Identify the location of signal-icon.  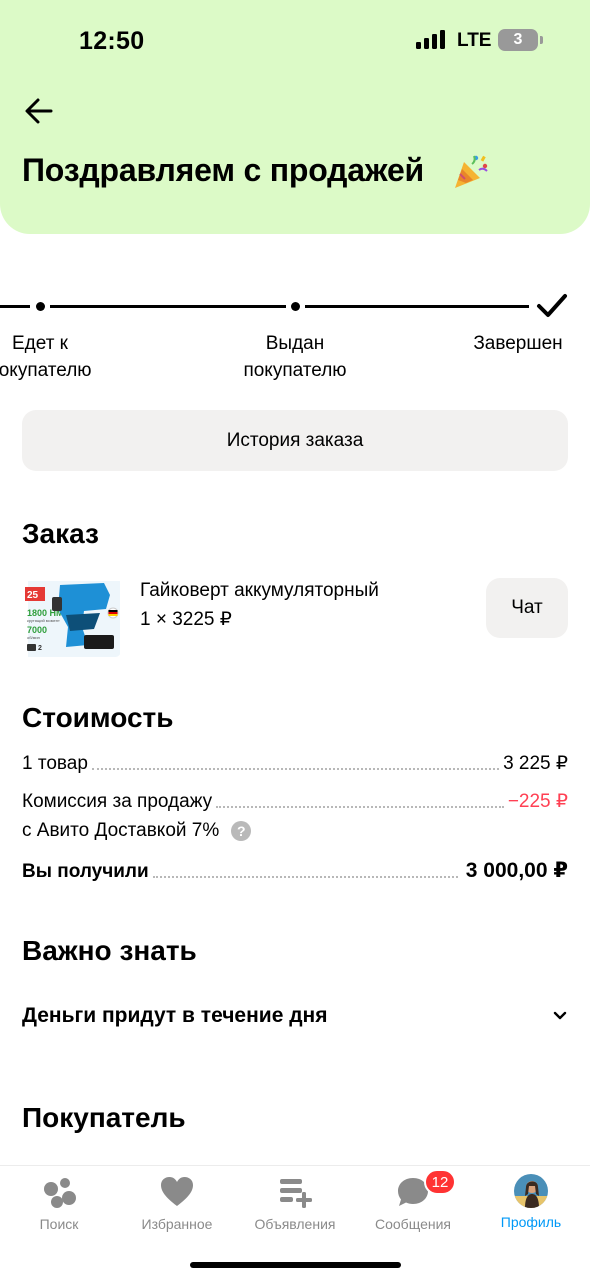
(430, 39).